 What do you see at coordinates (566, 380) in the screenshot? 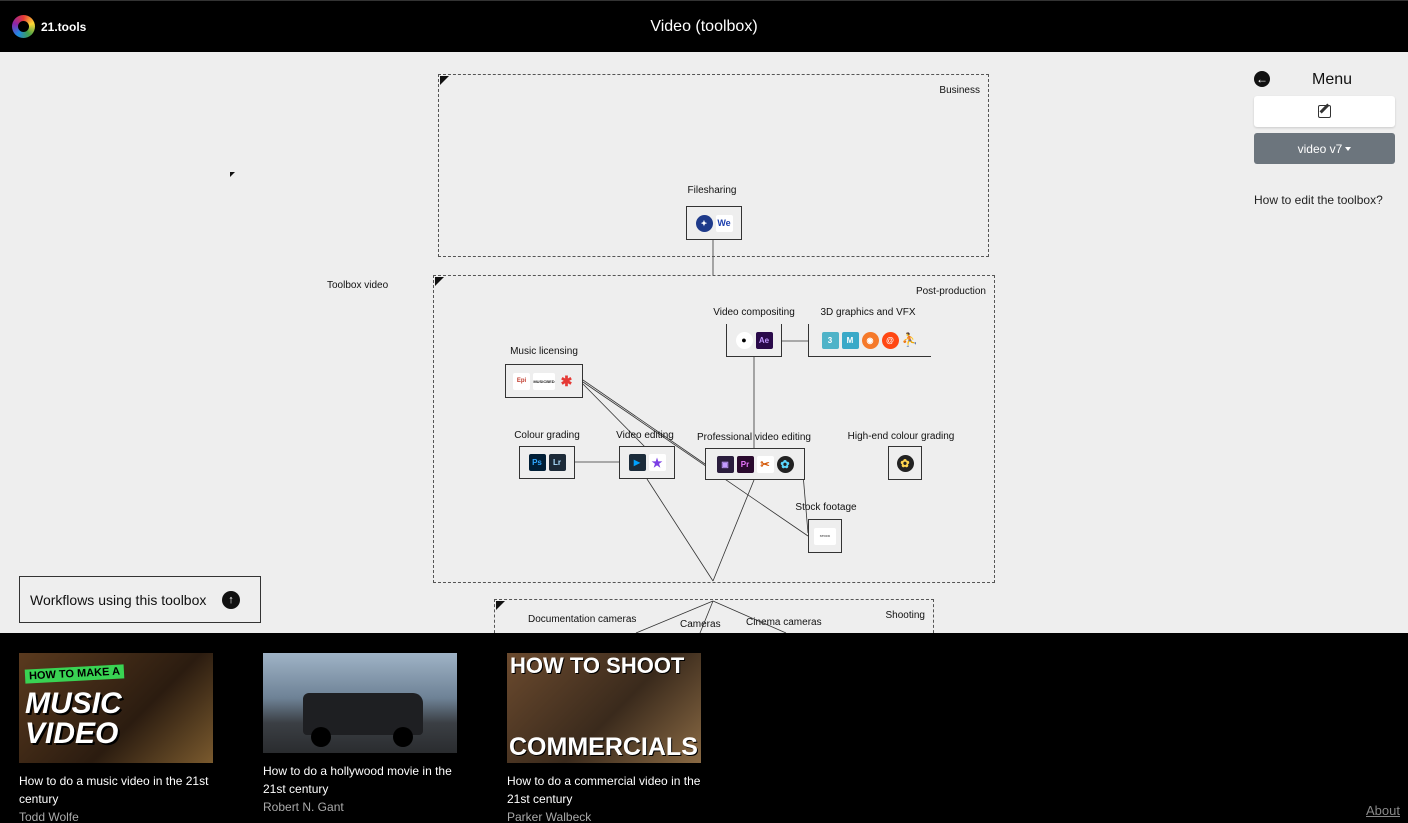
I see `artlist-icon: ✱` at bounding box center [566, 380].